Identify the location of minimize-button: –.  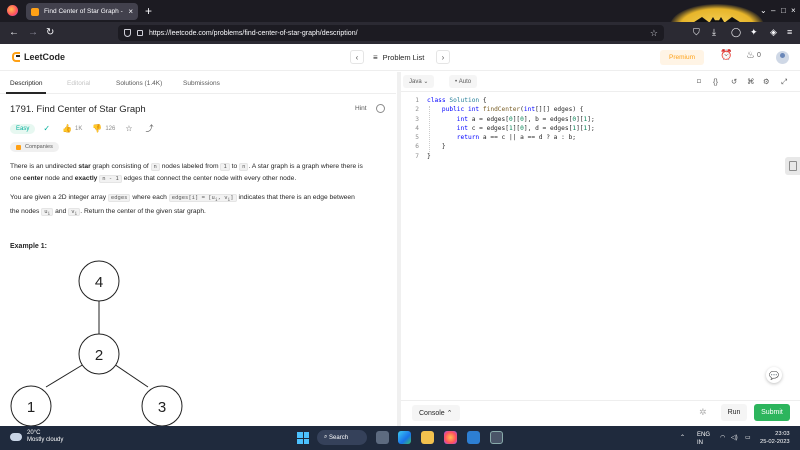
(773, 10).